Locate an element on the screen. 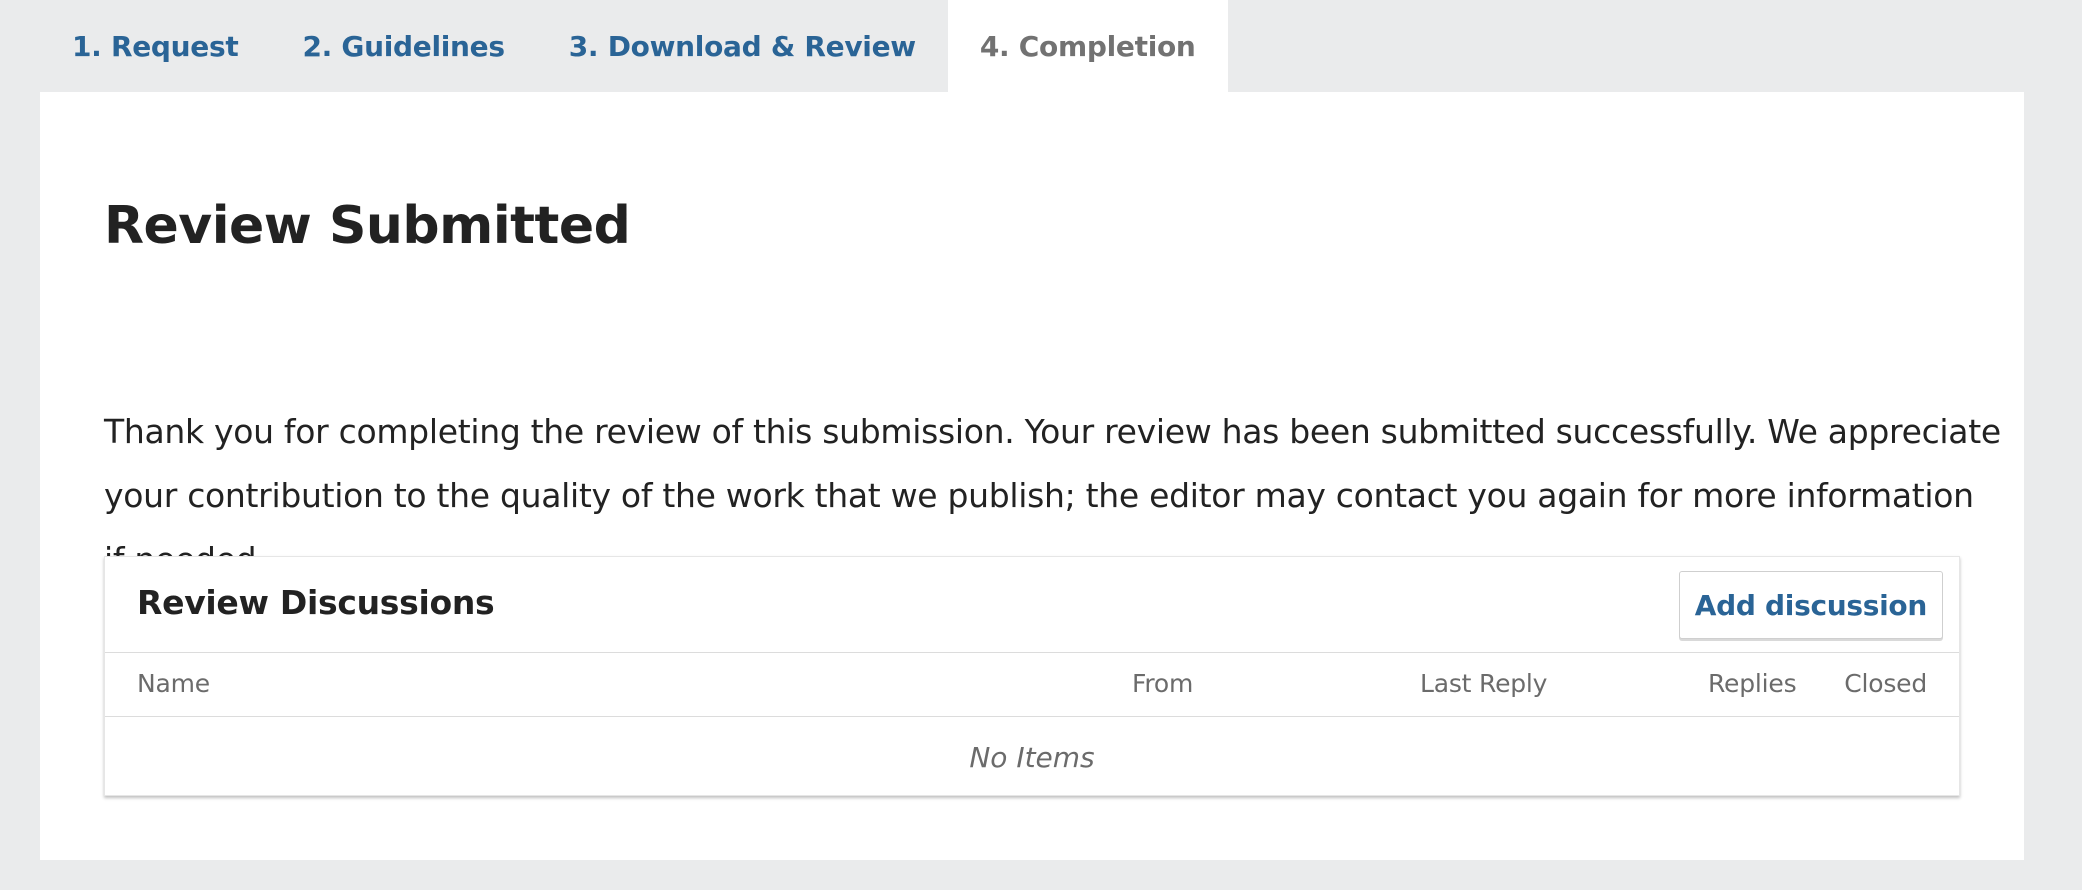 The width and height of the screenshot is (2082, 890). column-header-row: Name From Last Reply Replies Closed is located at coordinates (1032, 685).